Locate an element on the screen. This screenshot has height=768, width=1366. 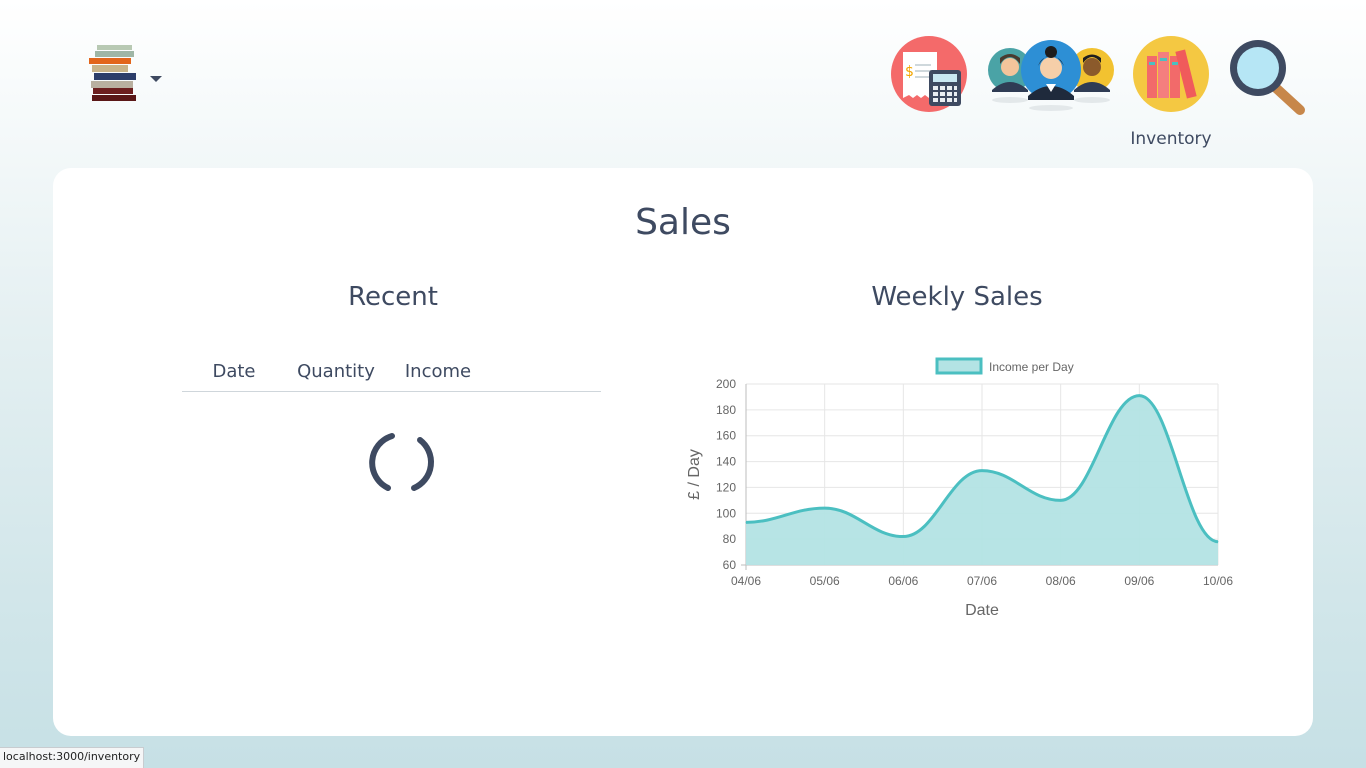
status-bar-url: localhost:3000/inventory is located at coordinates (72, 757).